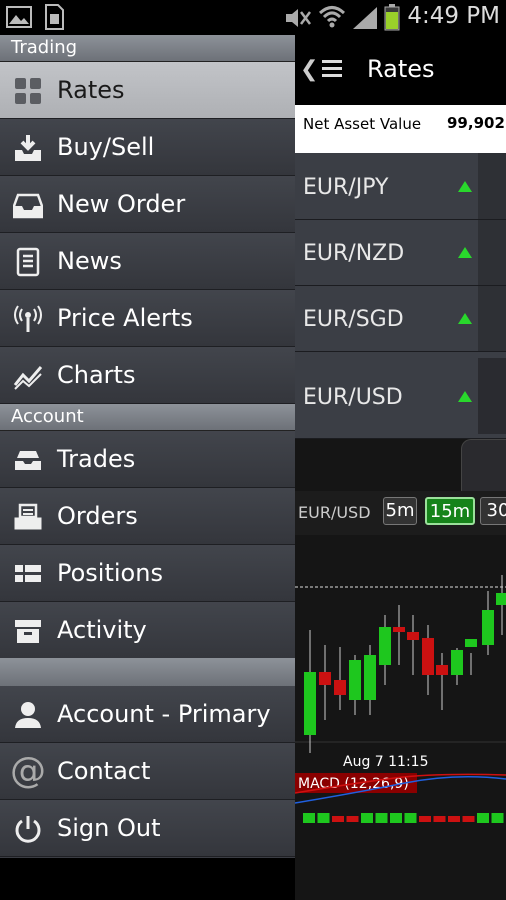 Image resolution: width=506 pixels, height=900 pixels. I want to click on timeframe-bar: EUR/USD 5m 15m 30, so click(400, 513).